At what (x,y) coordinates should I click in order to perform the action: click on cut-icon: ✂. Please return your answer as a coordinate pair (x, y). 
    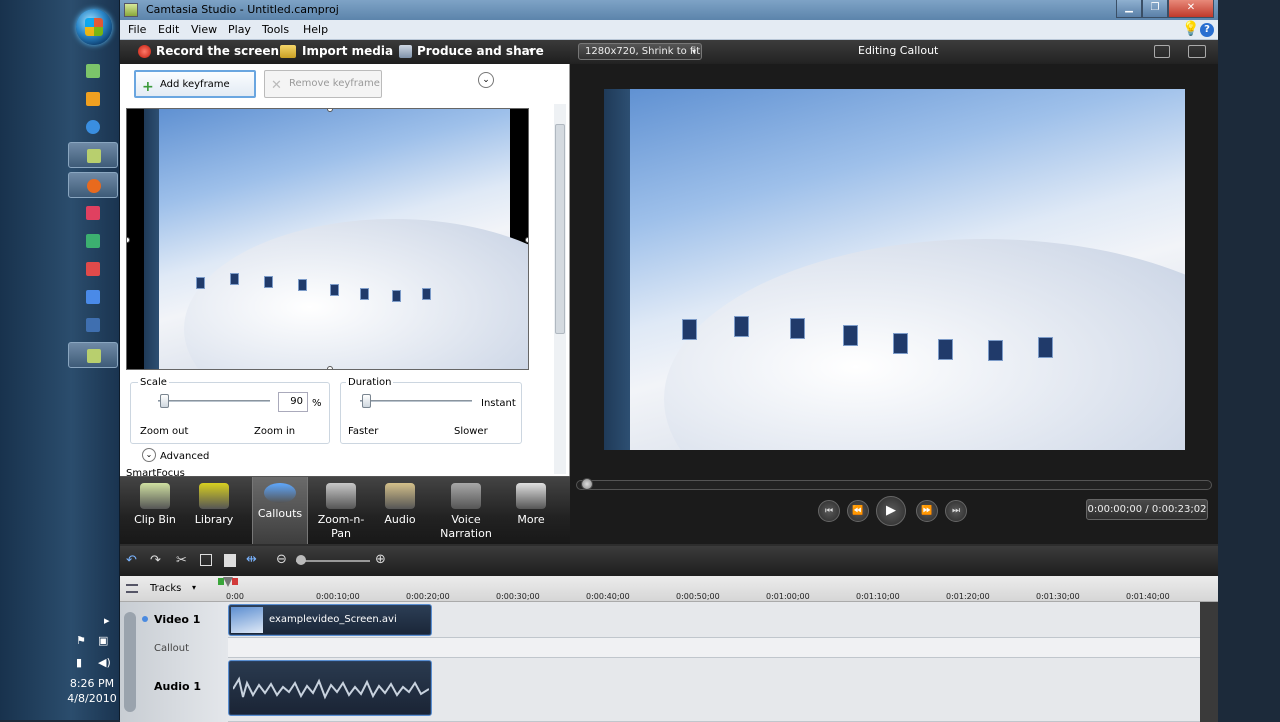
    Looking at the image, I should click on (181, 560).